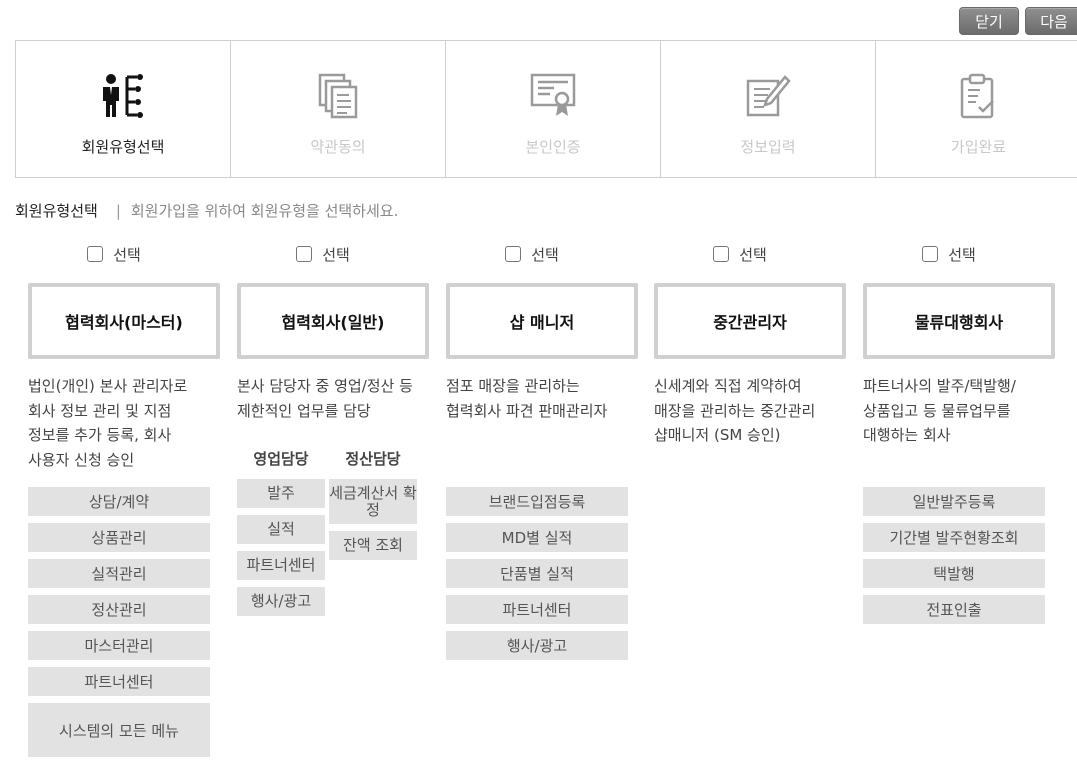 The width and height of the screenshot is (1077, 775). I want to click on step-complete: 가입완료, so click(976, 109).